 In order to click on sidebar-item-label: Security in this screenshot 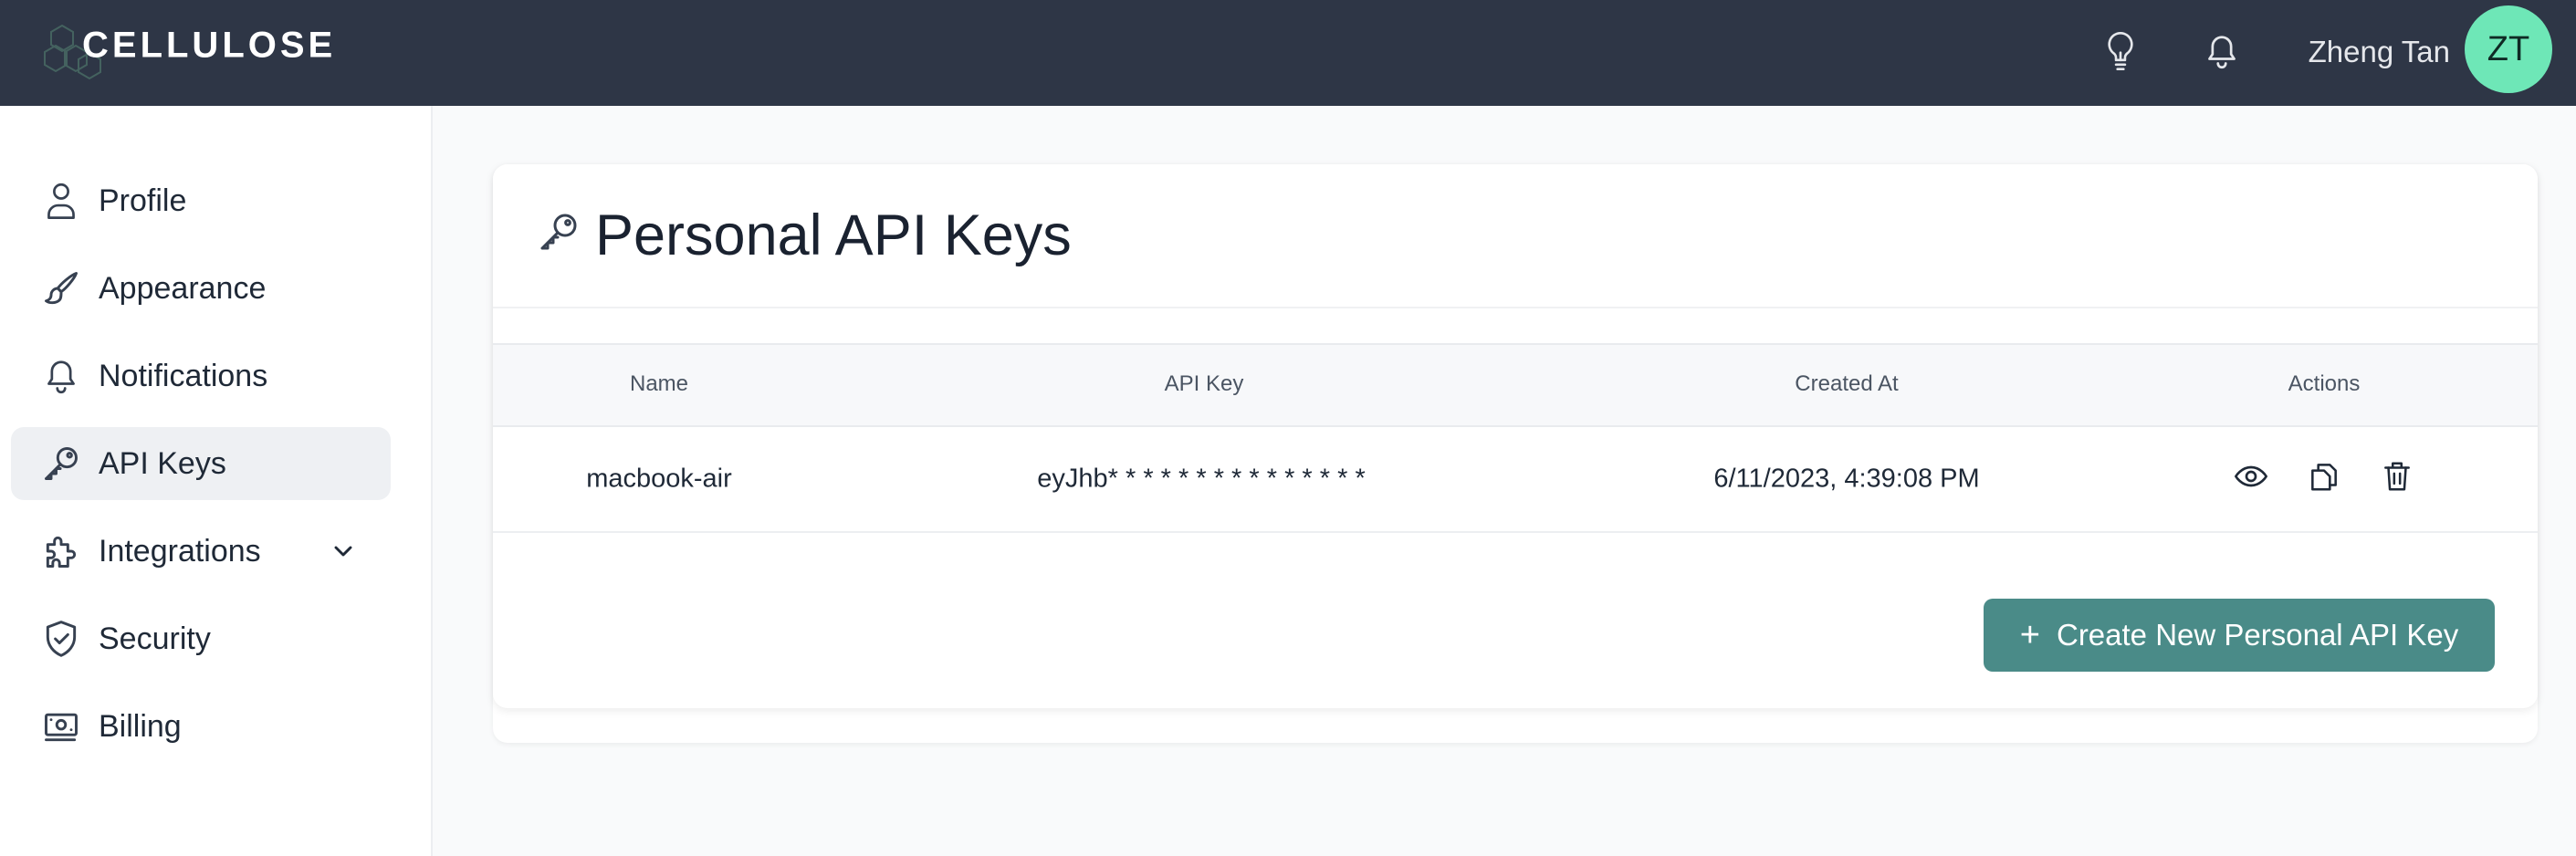, I will do `click(155, 638)`.